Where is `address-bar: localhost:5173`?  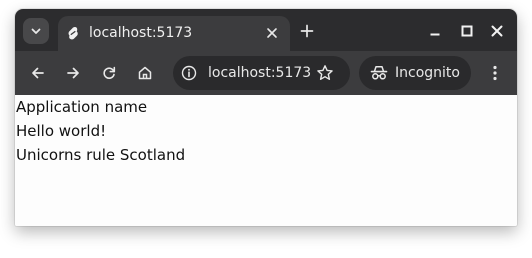
address-bar: localhost:5173 is located at coordinates (261, 73).